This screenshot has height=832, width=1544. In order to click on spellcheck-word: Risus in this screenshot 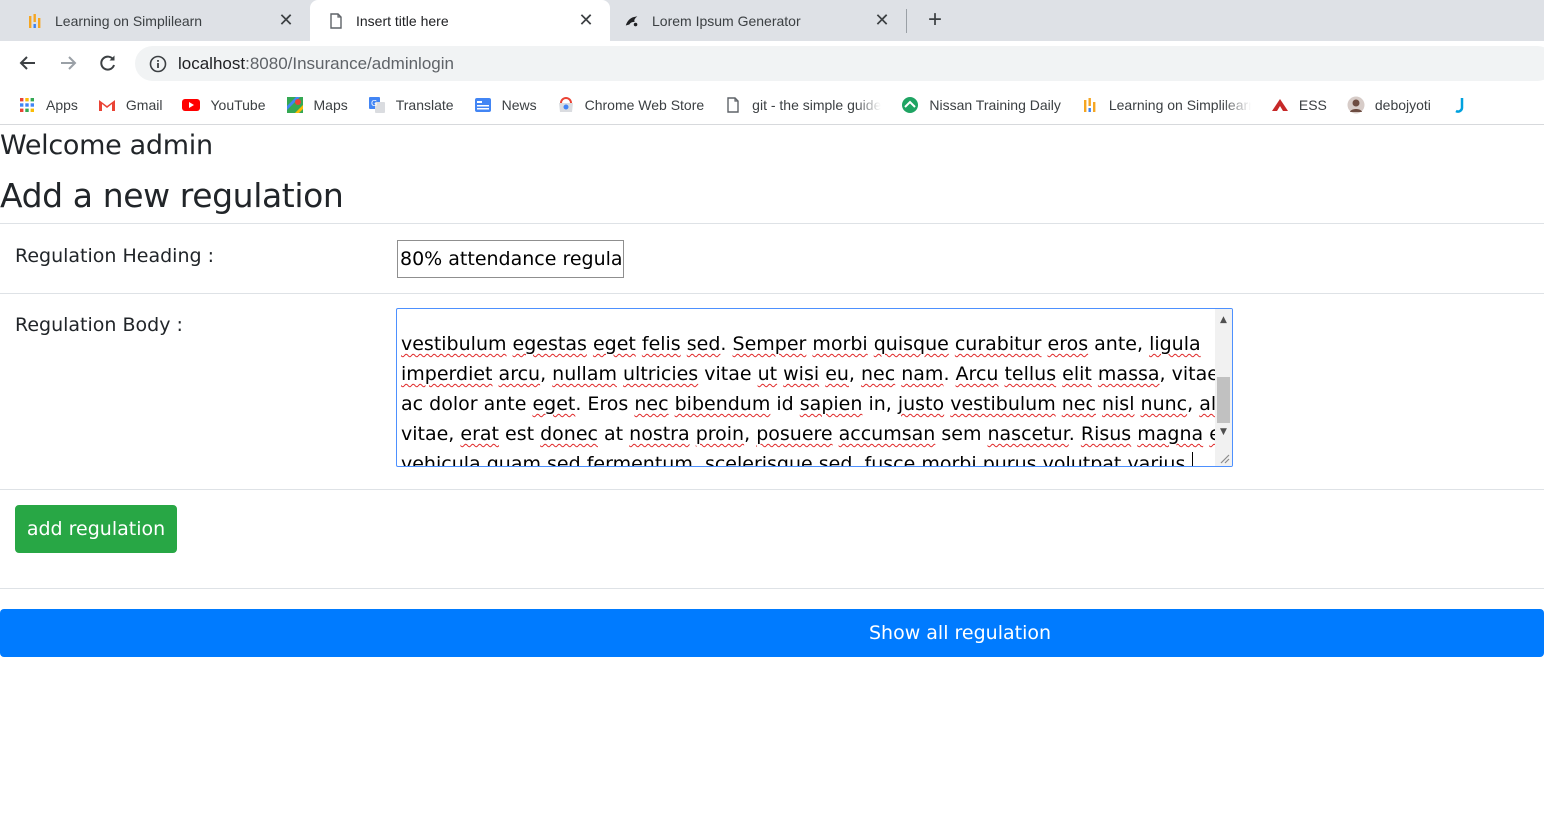, I will do `click(1106, 434)`.